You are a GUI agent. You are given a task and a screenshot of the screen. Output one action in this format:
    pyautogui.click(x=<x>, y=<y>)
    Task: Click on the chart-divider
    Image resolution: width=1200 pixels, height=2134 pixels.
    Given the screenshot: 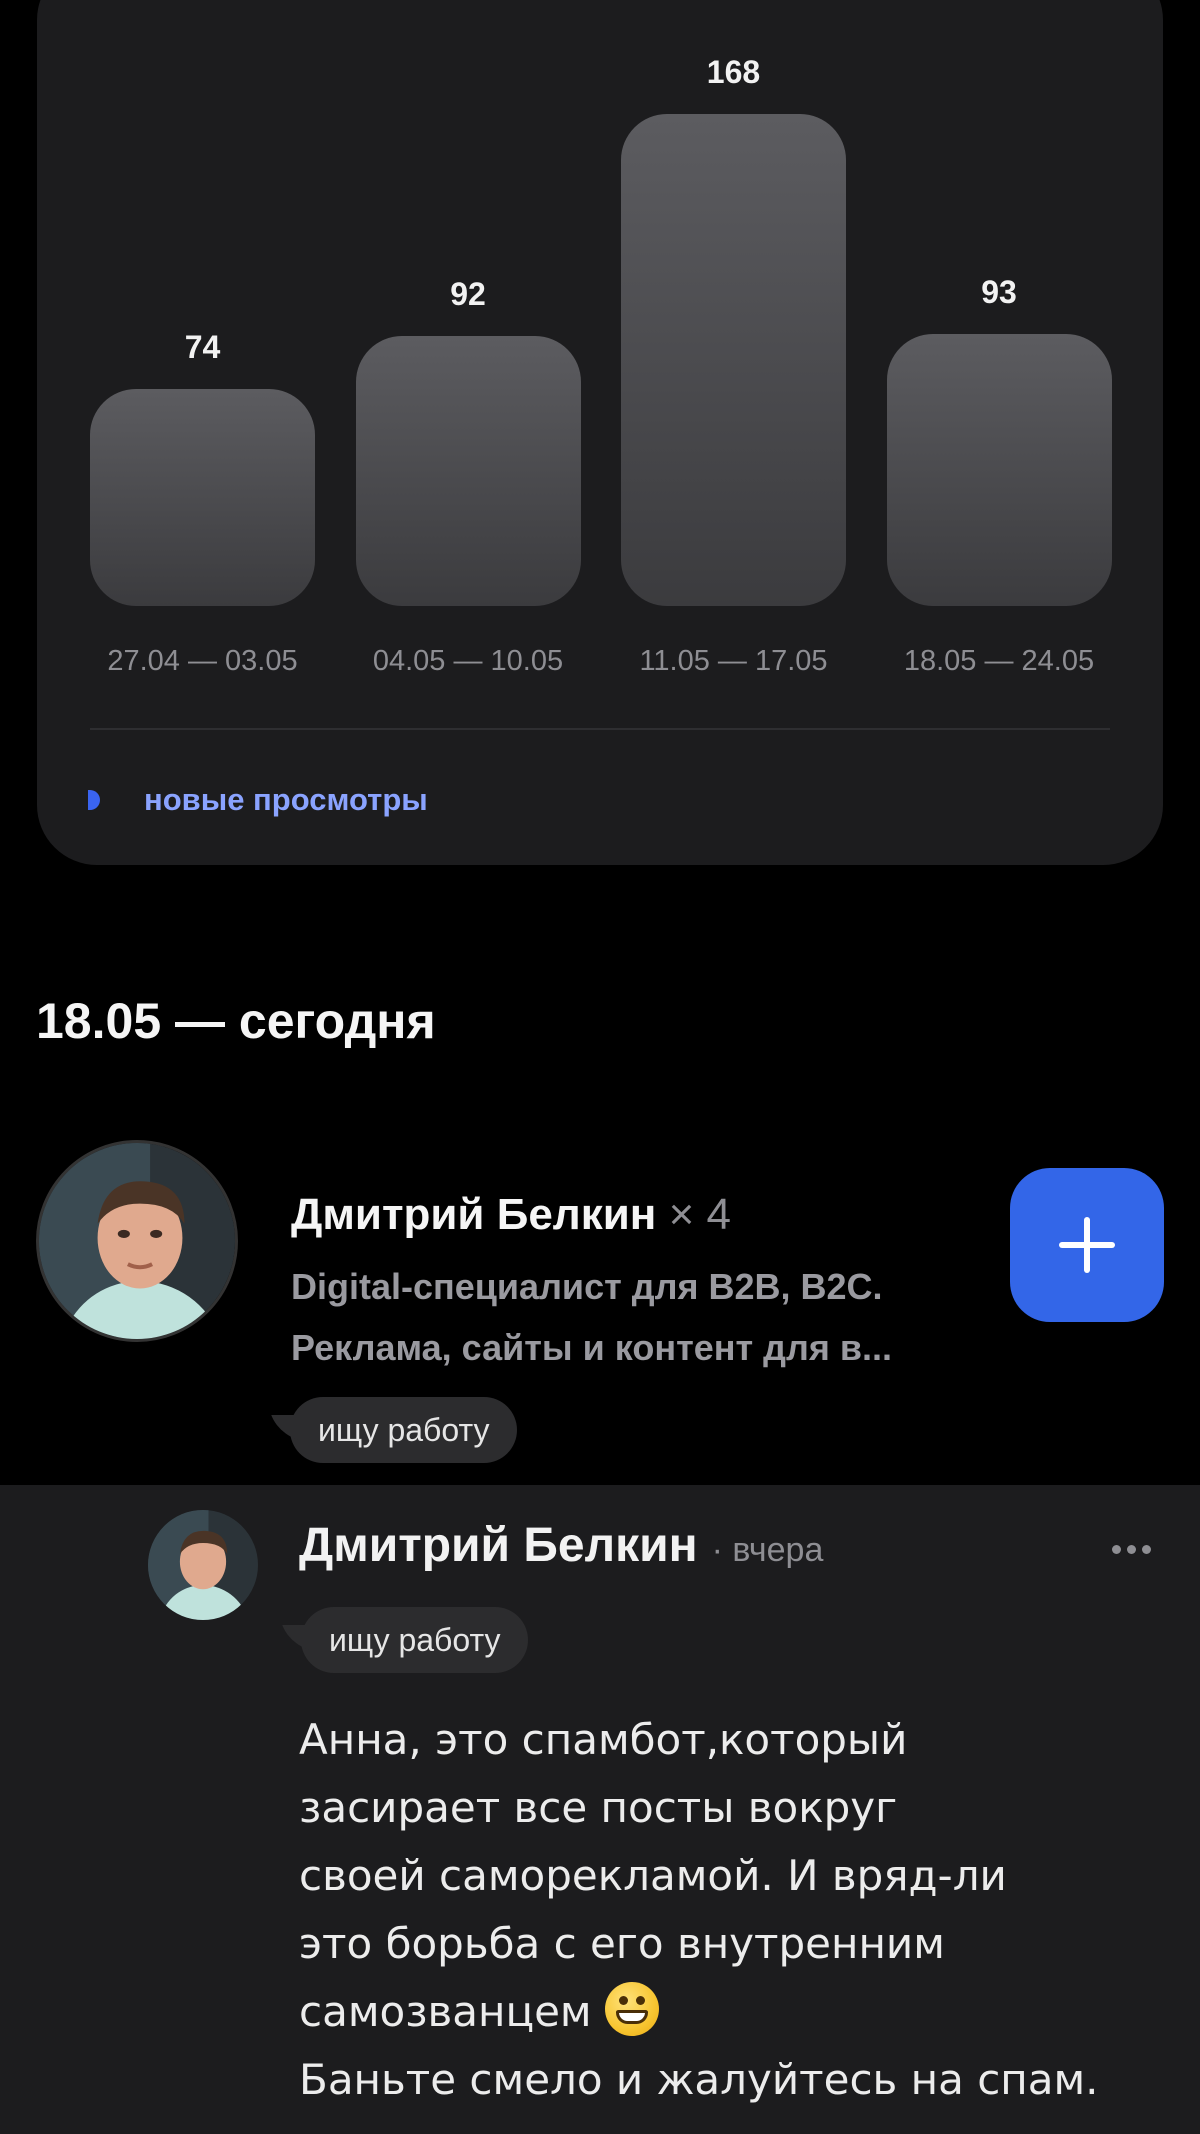 What is the action you would take?
    pyautogui.click(x=600, y=729)
    